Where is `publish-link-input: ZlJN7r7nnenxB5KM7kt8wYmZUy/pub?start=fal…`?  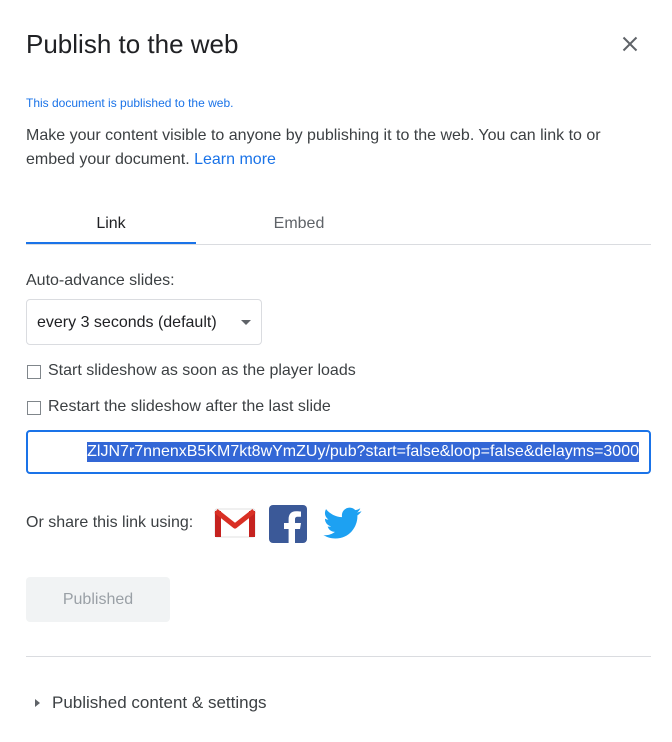 publish-link-input: ZlJN7r7nnenxB5KM7kt8wYmZUy/pub?start=fal… is located at coordinates (338, 452).